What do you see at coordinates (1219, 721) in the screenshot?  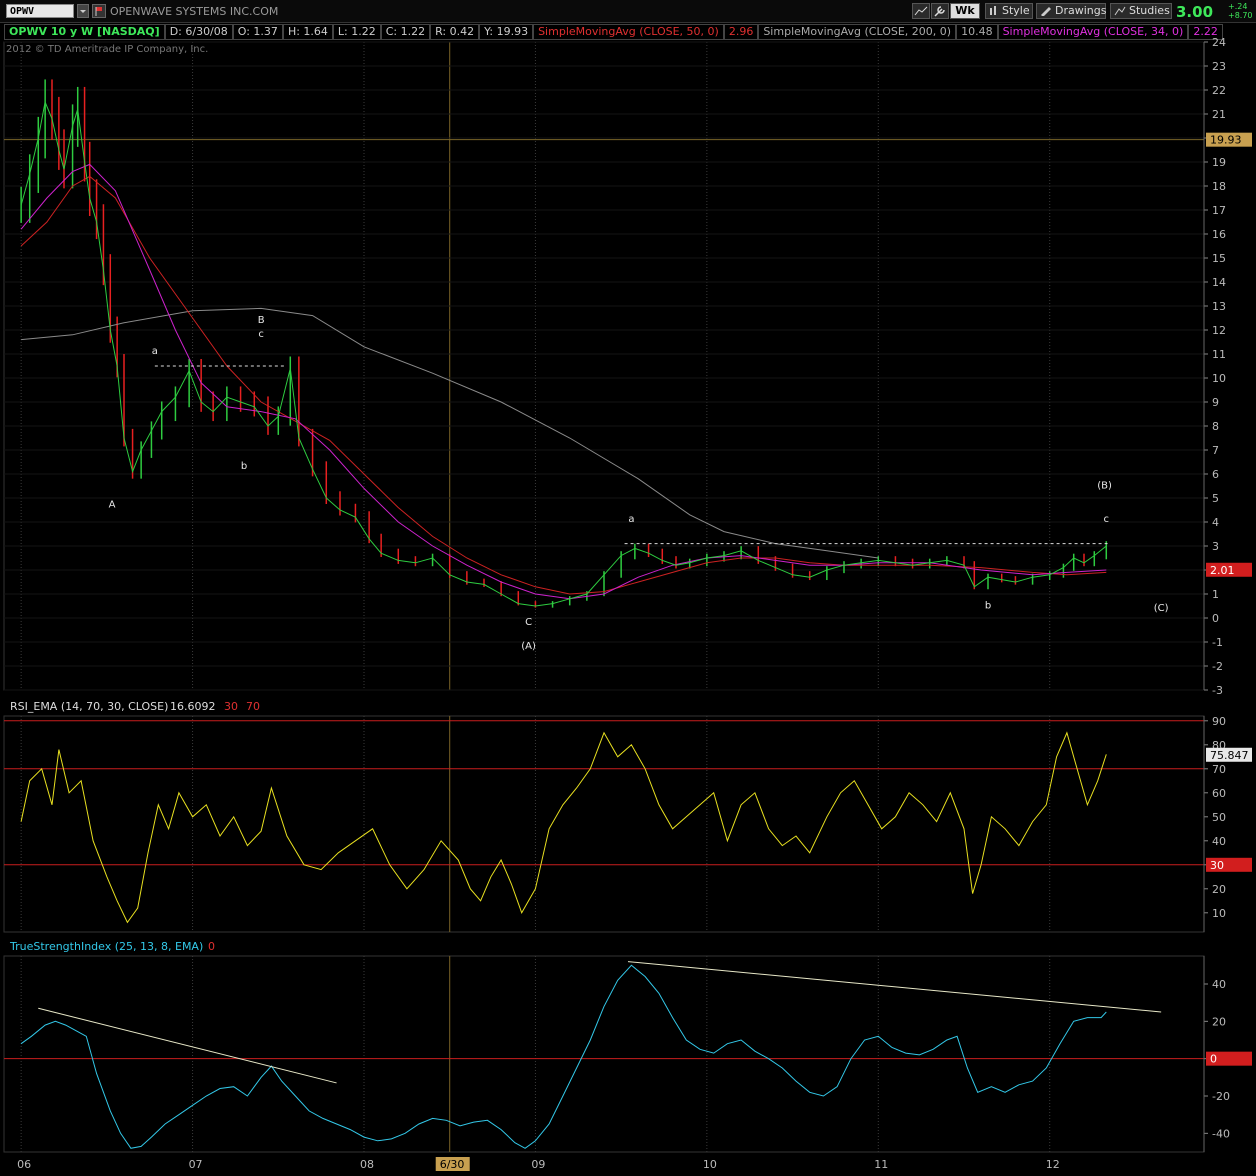 I see `rsi-axis-tick-label: 90` at bounding box center [1219, 721].